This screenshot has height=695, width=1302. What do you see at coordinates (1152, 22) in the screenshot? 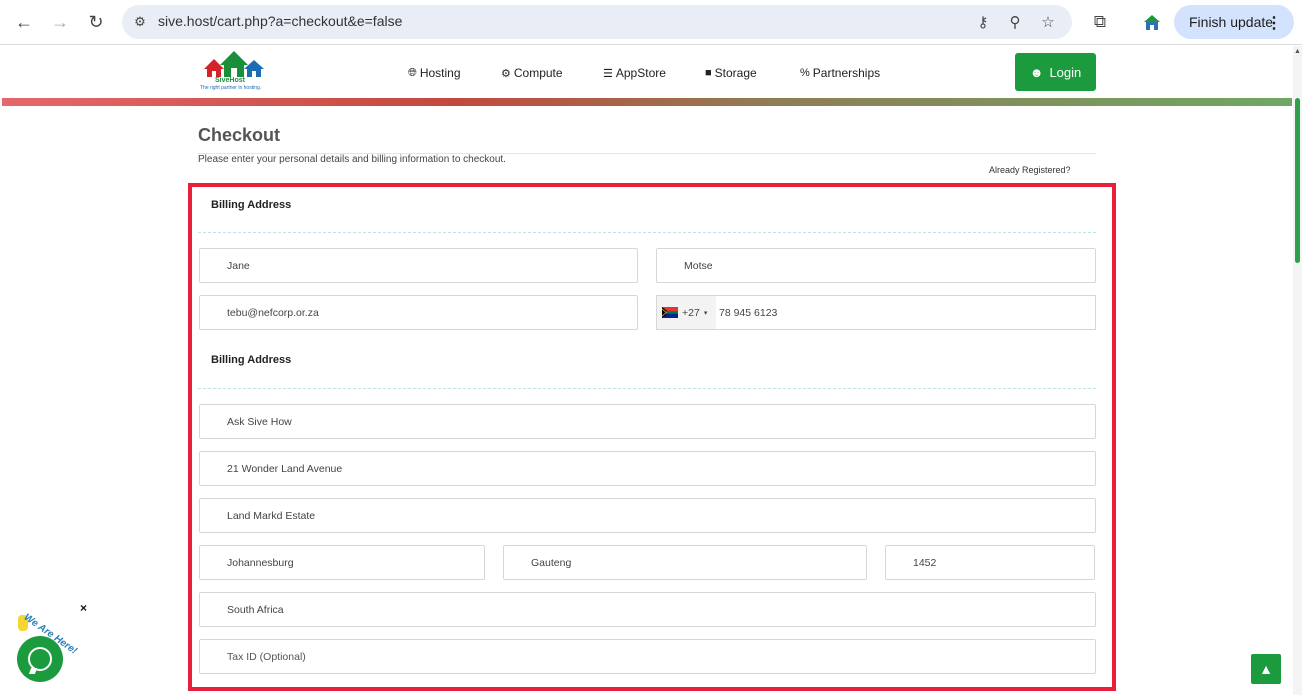
I see `profile-avatar-icon` at bounding box center [1152, 22].